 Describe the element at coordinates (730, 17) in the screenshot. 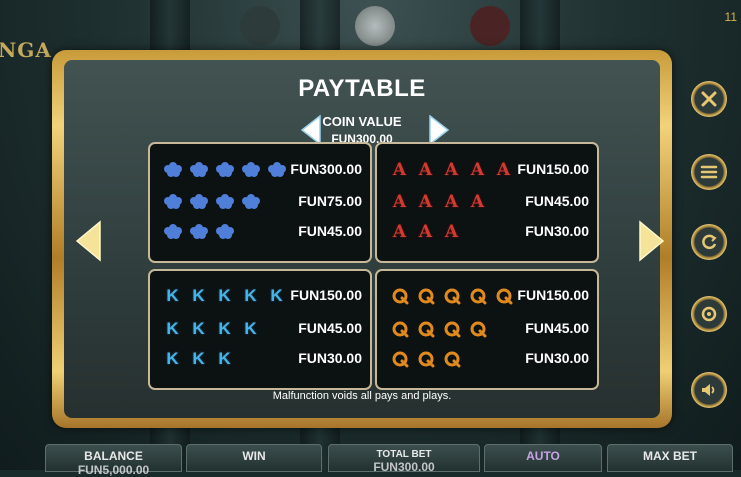

I see `corner-number: 11` at that location.